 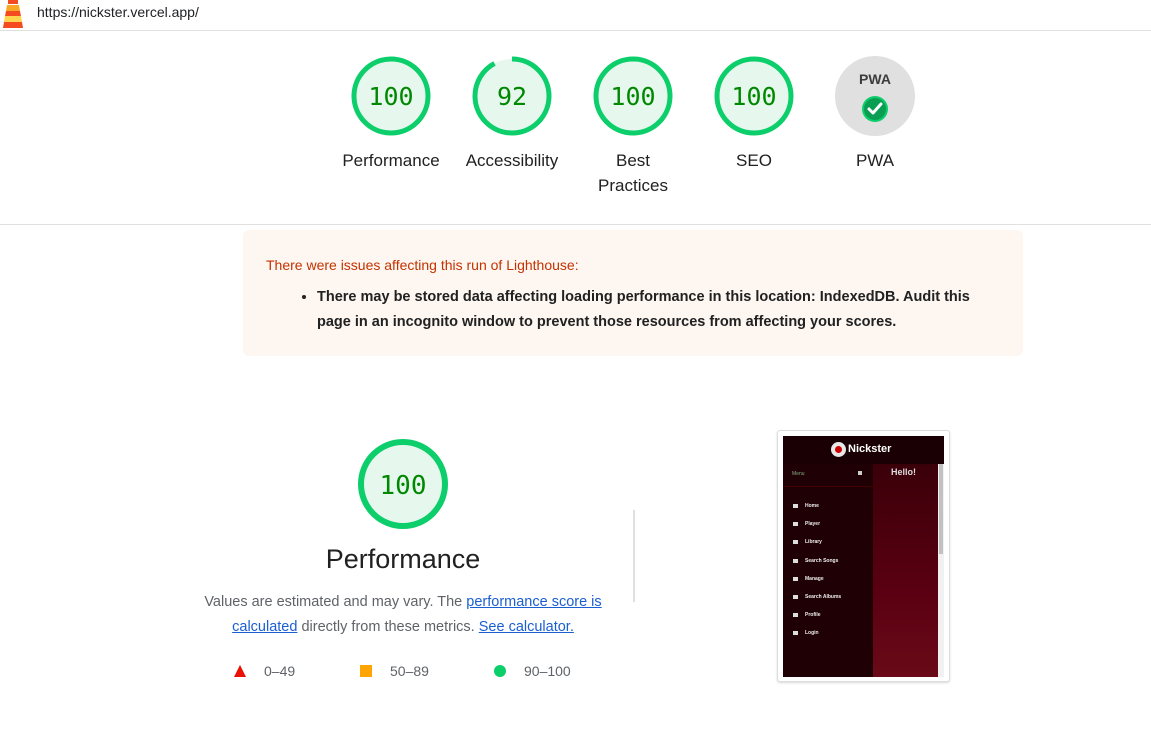 I want to click on pwa-badge-text: PWA, so click(x=875, y=79).